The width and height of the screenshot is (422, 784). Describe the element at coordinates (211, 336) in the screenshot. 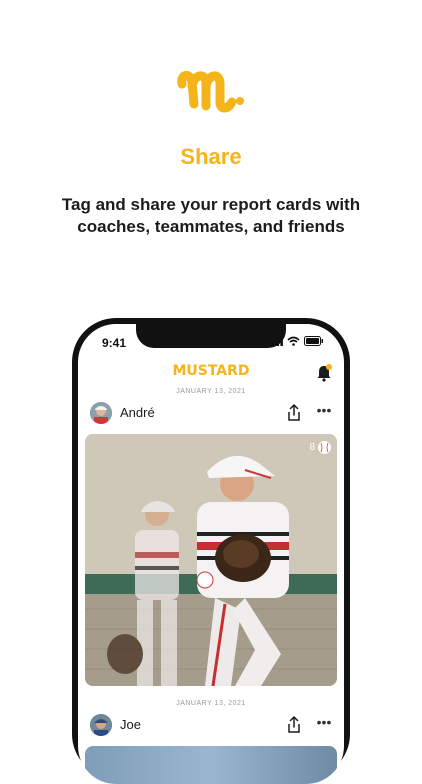

I see `phone-notch` at that location.